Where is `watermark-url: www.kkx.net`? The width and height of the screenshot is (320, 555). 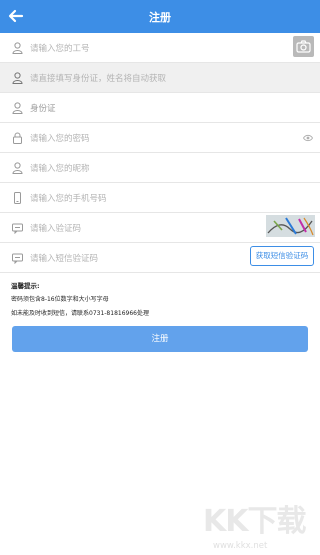 watermark-url: www.kkx.net is located at coordinates (240, 546).